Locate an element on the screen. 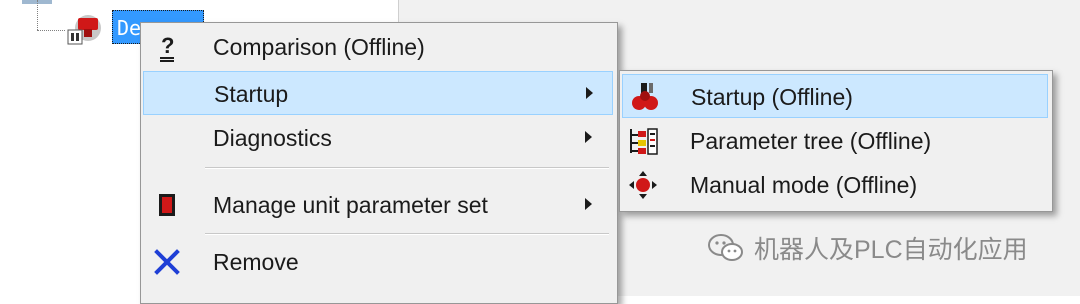 This screenshot has height=304, width=1080. menu-item-label: Manage unit parameter set is located at coordinates (350, 205).